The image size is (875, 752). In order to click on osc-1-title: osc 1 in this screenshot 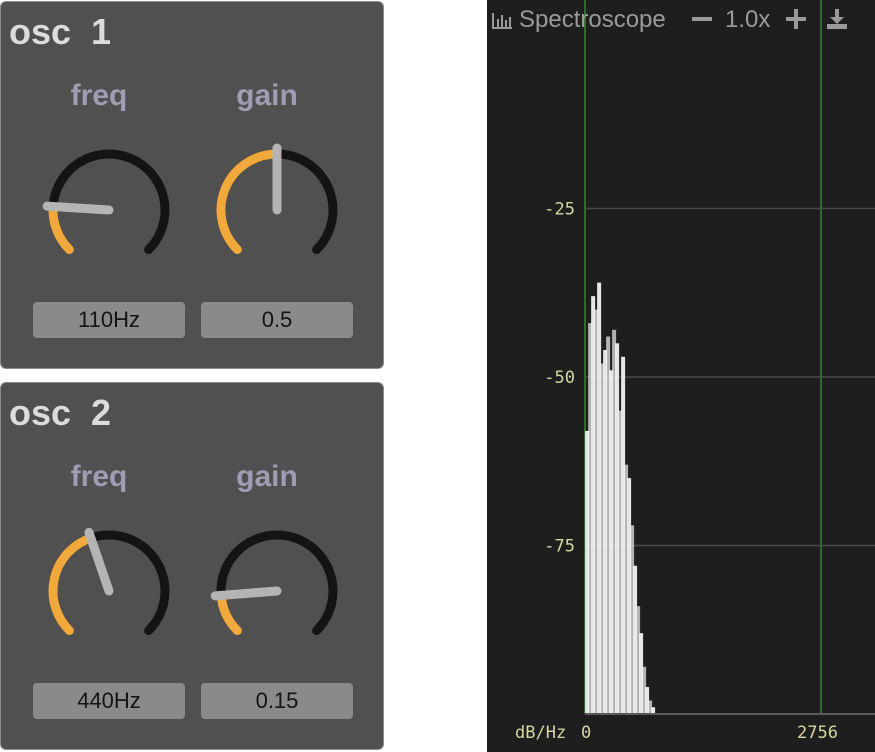, I will do `click(60, 31)`.